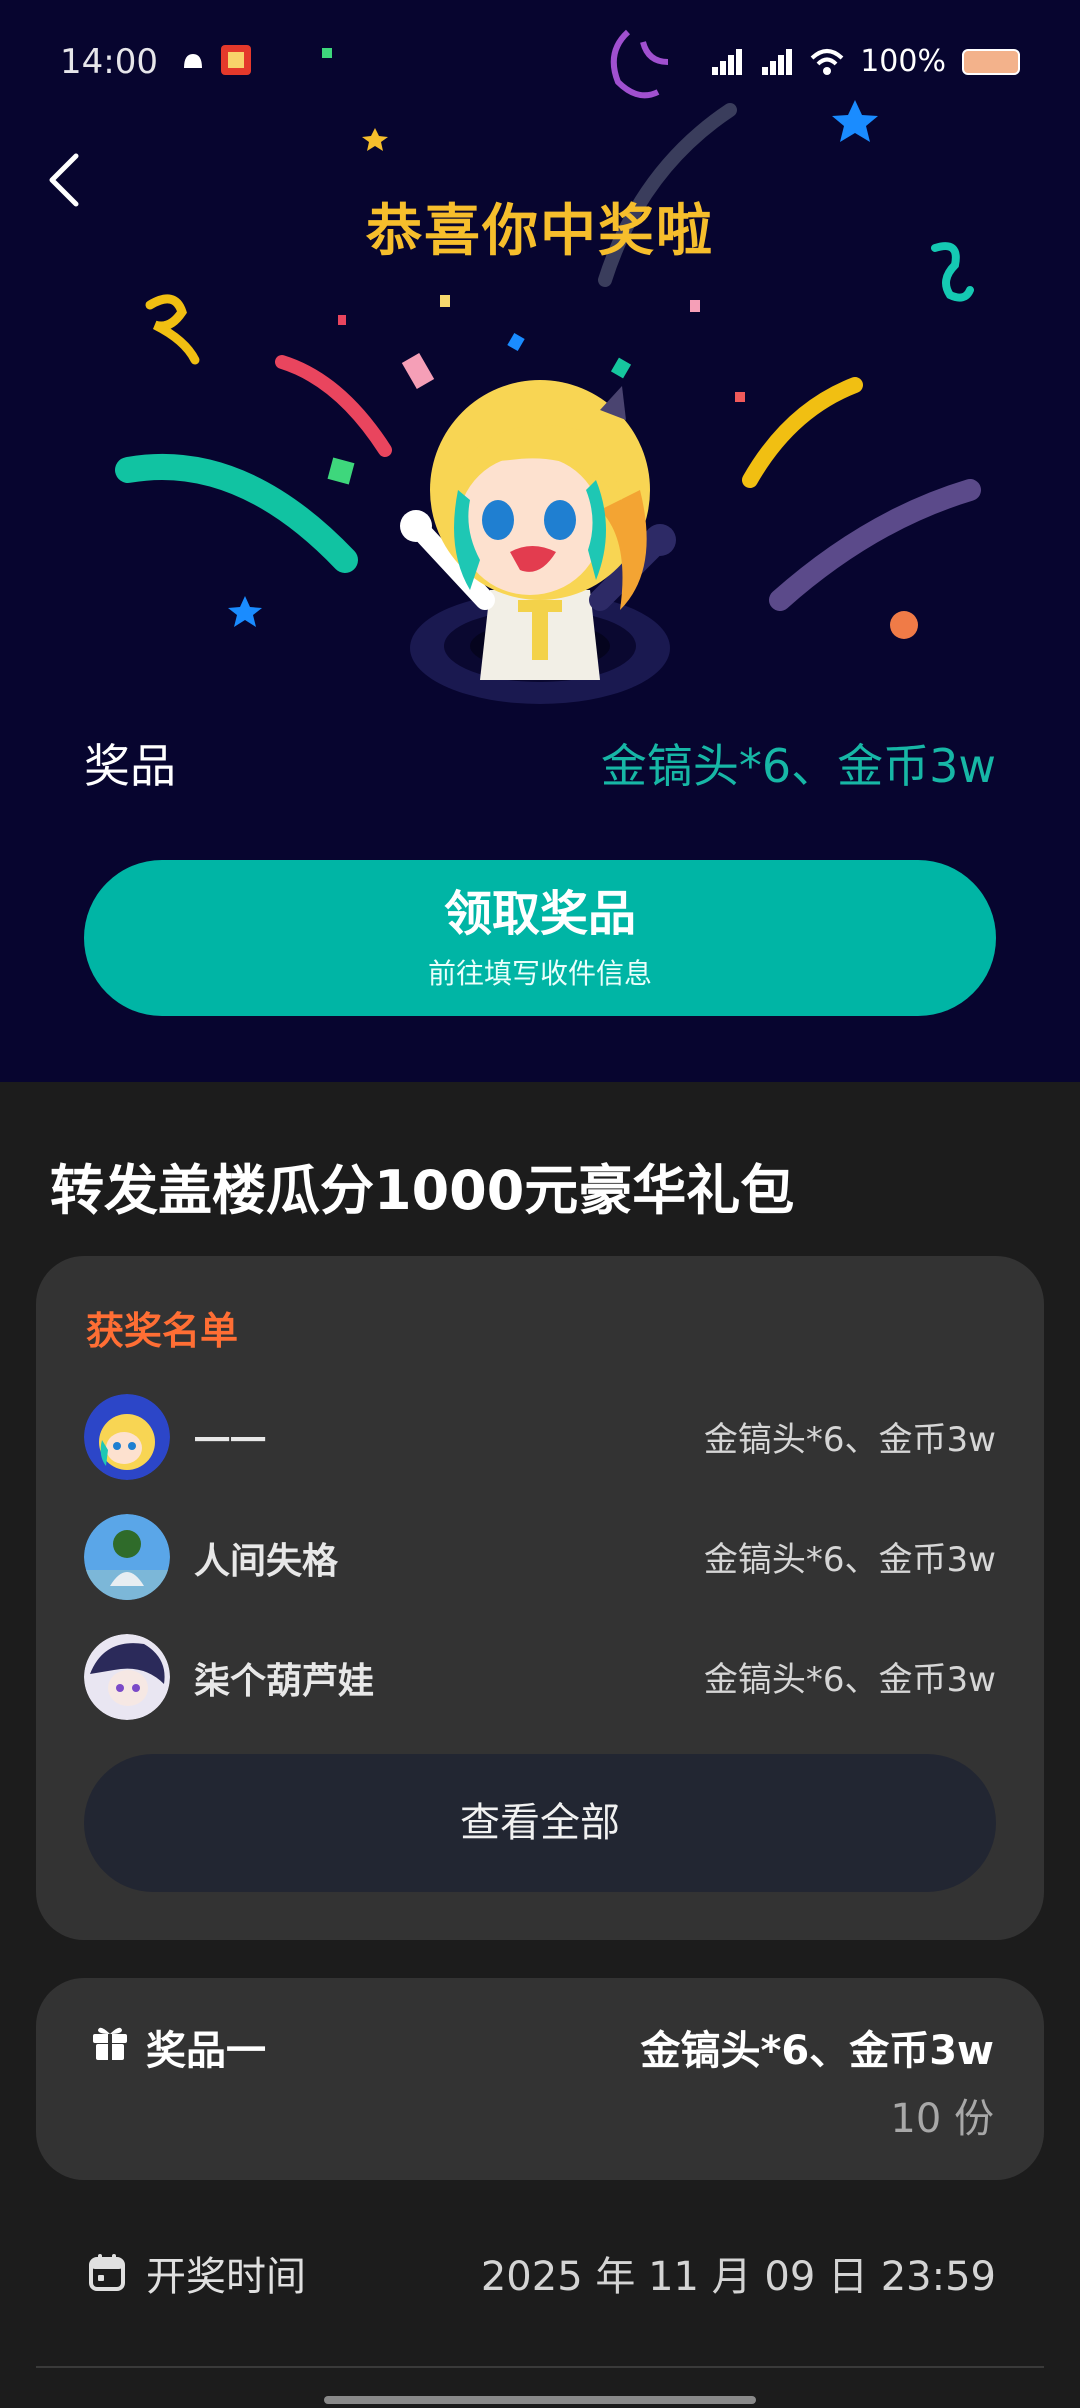 The height and width of the screenshot is (2408, 1080). Describe the element at coordinates (110, 2043) in the screenshot. I see `gift-icon` at that location.